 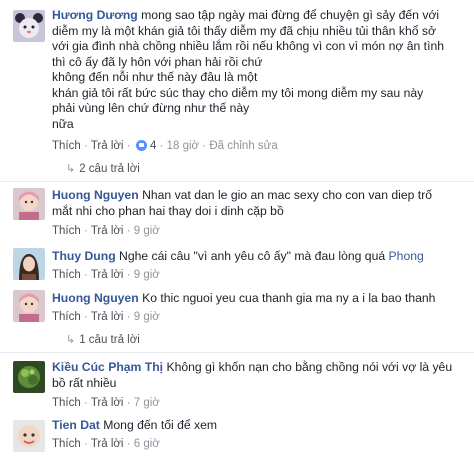 I want to click on view-replies: ↳ 2 câu trả lời, so click(x=103, y=169).